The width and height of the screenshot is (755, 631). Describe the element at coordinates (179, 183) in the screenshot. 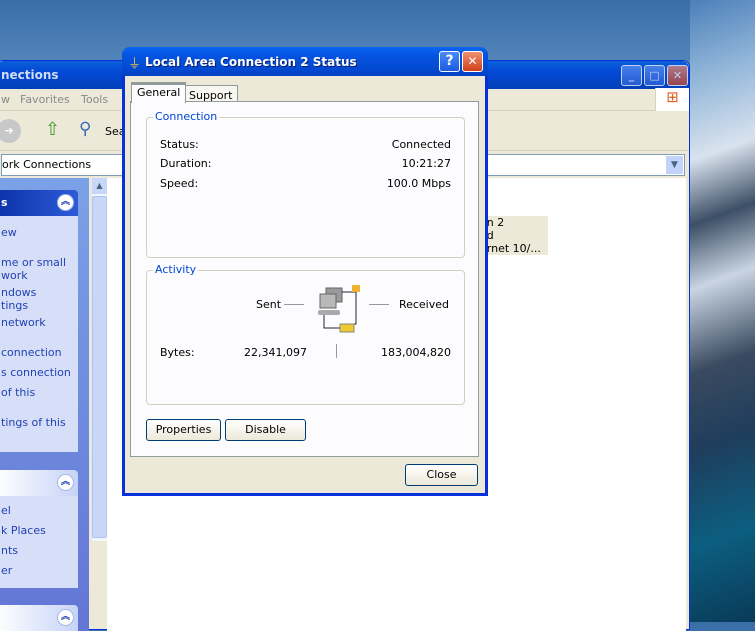

I see `speed-label: Speed:` at that location.